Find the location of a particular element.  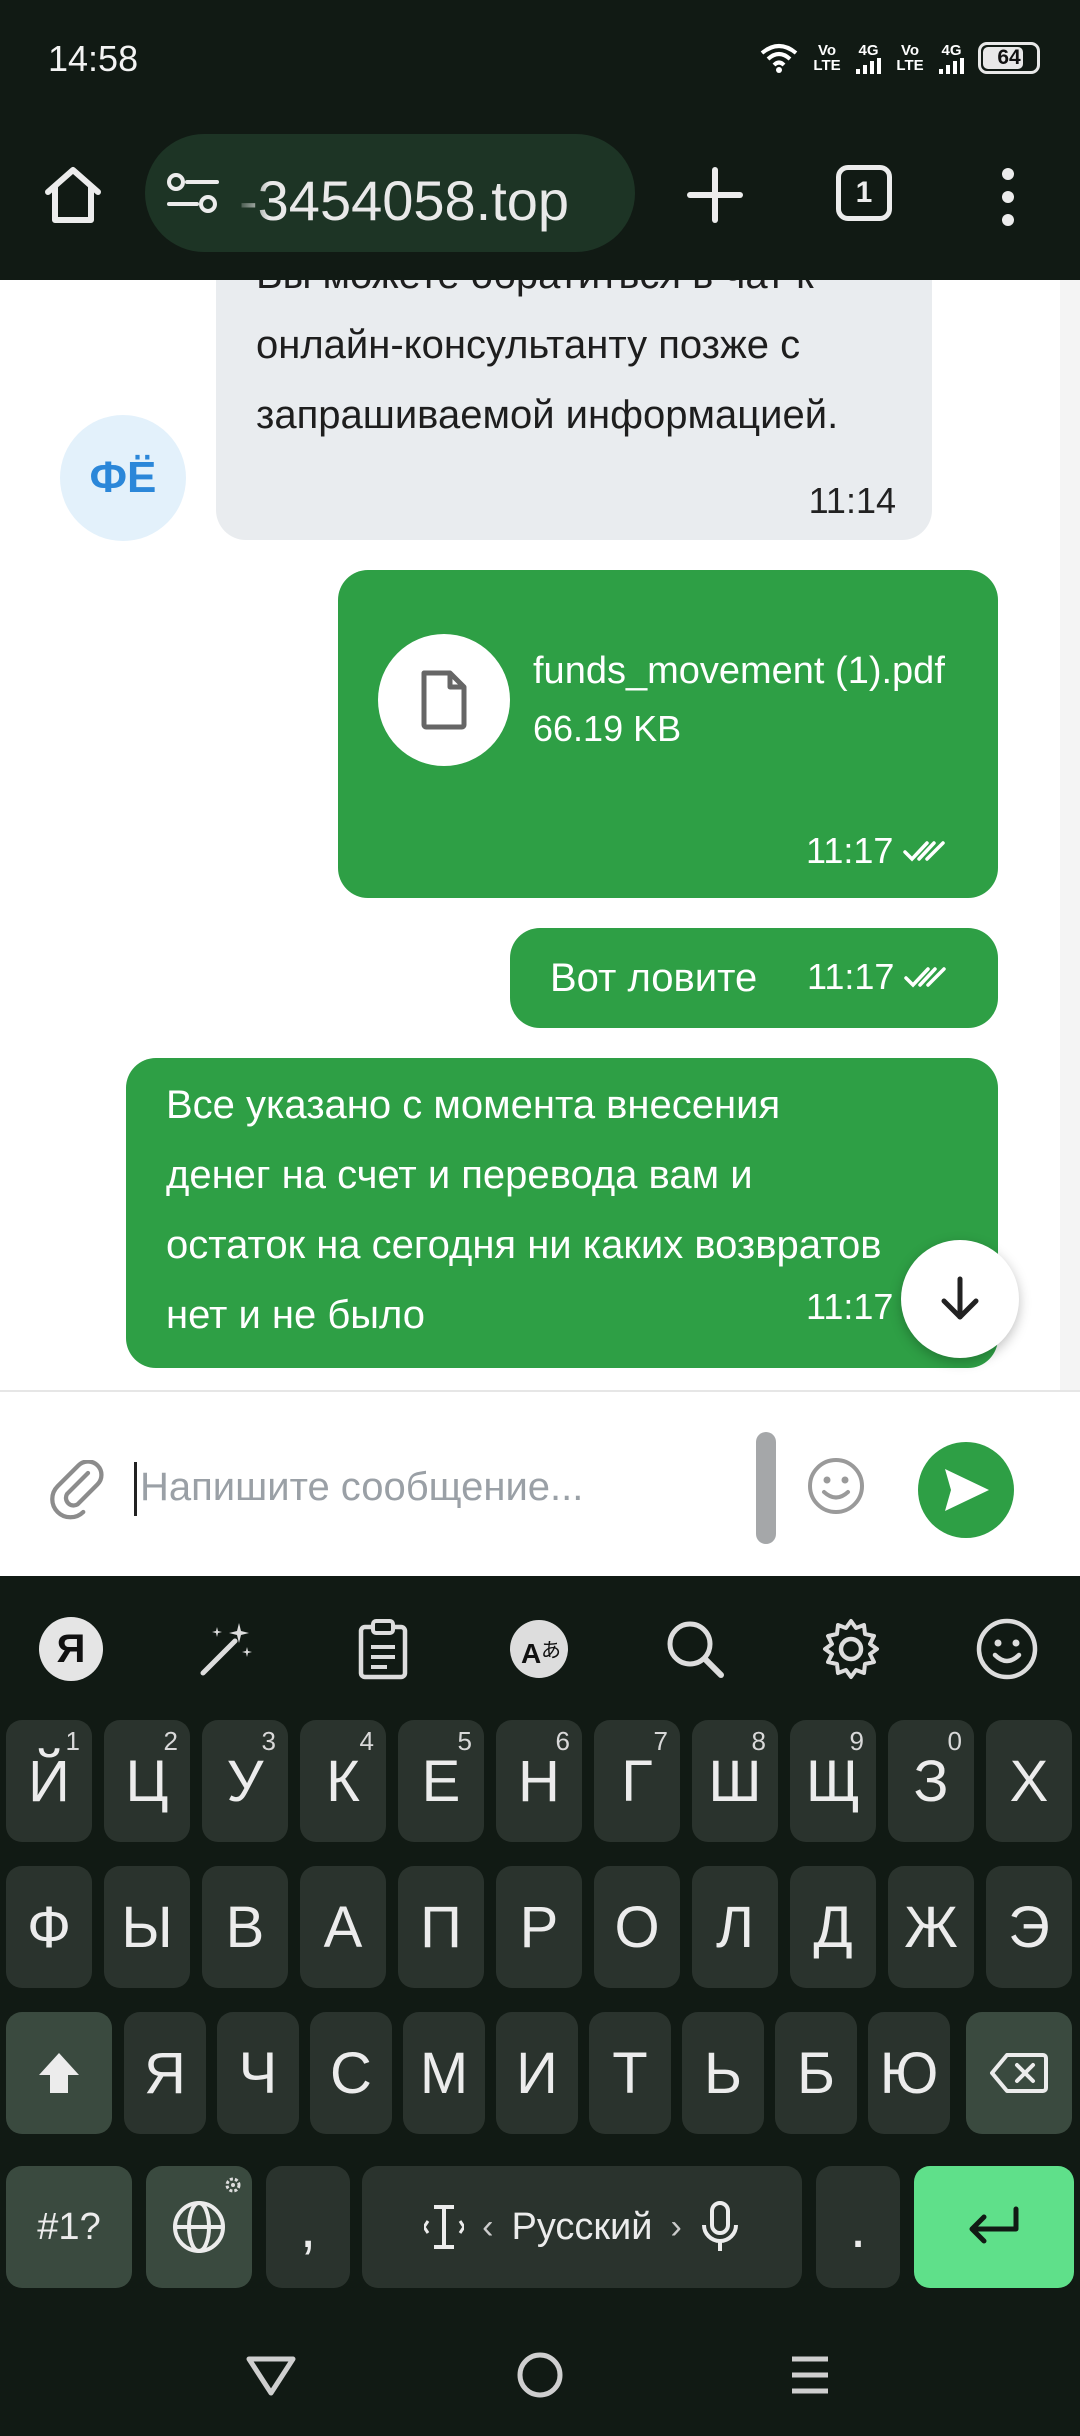

avatar: ФЁ is located at coordinates (123, 478).